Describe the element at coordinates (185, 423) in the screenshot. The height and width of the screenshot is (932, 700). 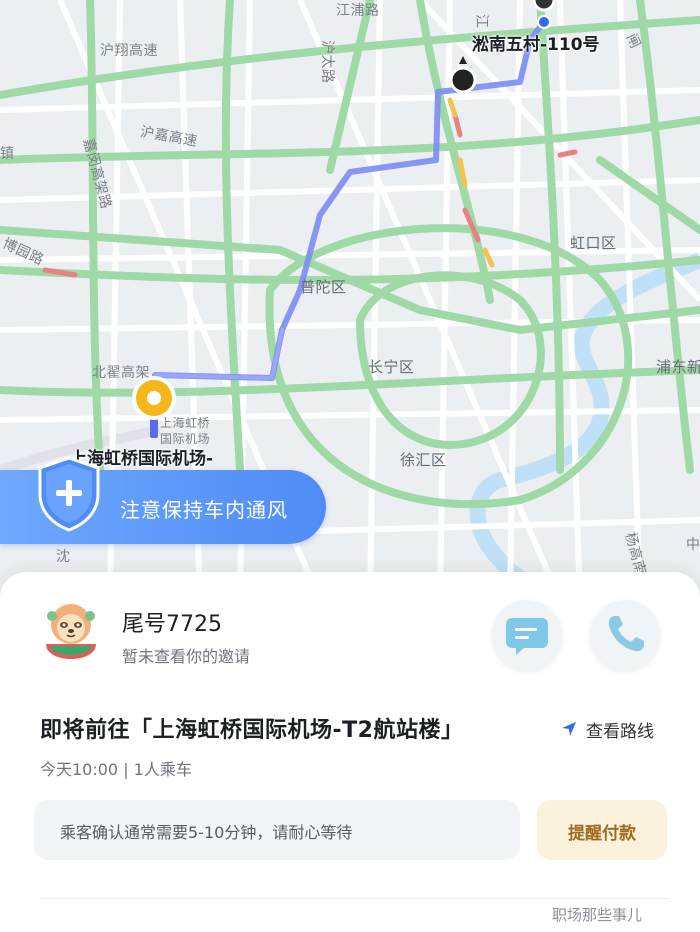
I see `map-label-origin-poi: 上海虹桥` at that location.